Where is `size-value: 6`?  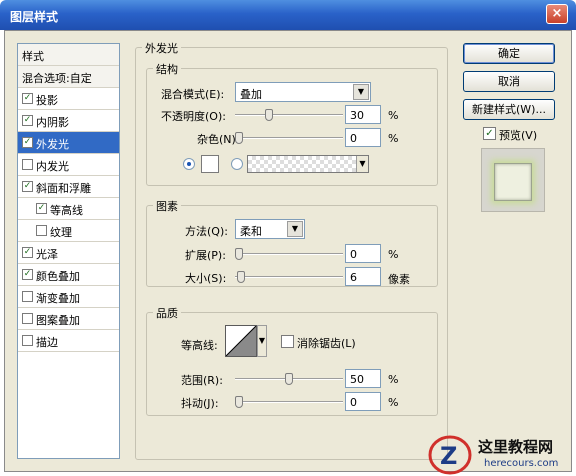 size-value: 6 is located at coordinates (353, 277).